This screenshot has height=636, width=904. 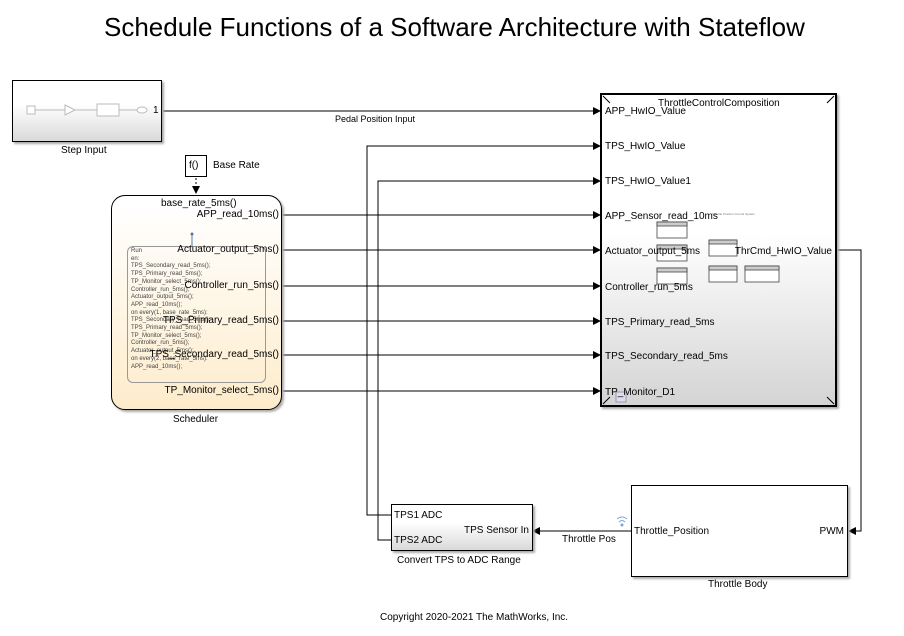 I want to click on scheduler-label: Scheduler, so click(x=196, y=419).